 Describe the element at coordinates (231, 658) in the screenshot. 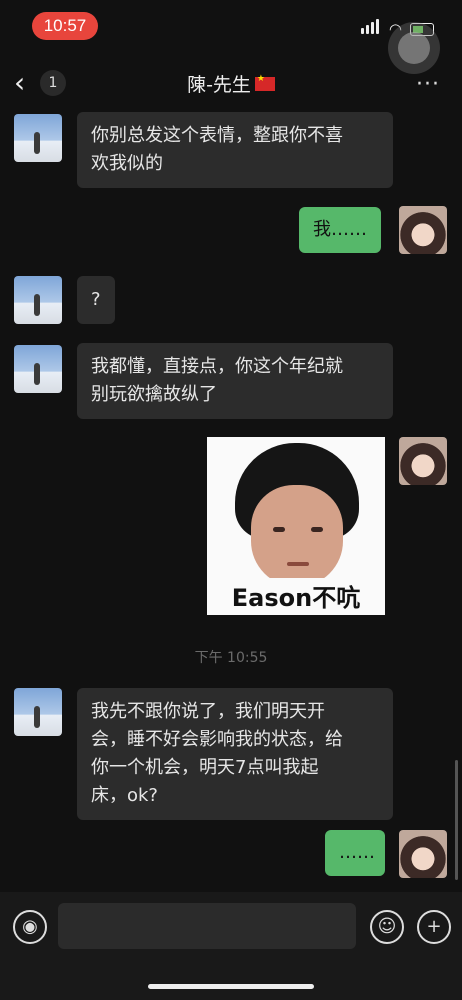

I see `message-timestamp: 下午 10:55` at that location.